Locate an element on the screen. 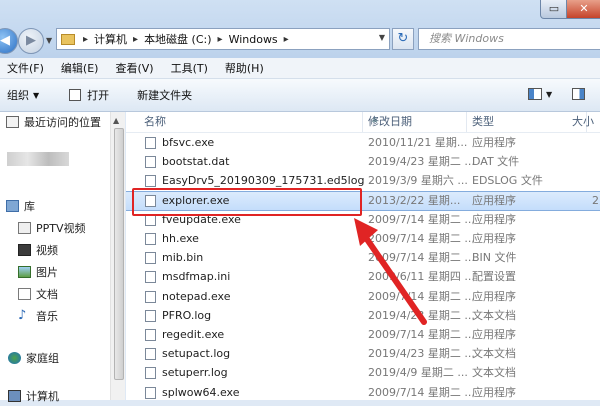 This screenshot has height=406, width=600. music-note-icon: ♪ is located at coordinates (22, 315).